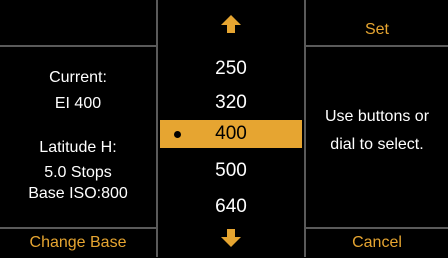 Image resolution: width=448 pixels, height=258 pixels. What do you see at coordinates (231, 103) in the screenshot?
I see `picker-item: 320` at bounding box center [231, 103].